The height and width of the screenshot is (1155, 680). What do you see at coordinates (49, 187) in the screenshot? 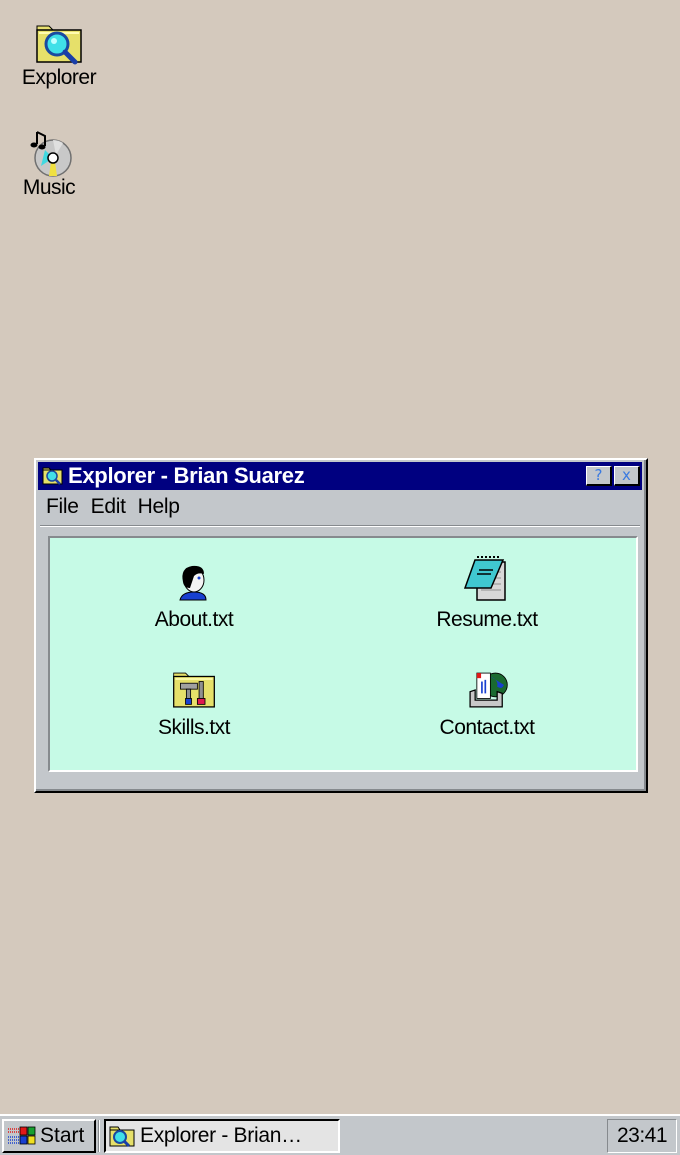
I see `desktop-icon-label: Music` at bounding box center [49, 187].